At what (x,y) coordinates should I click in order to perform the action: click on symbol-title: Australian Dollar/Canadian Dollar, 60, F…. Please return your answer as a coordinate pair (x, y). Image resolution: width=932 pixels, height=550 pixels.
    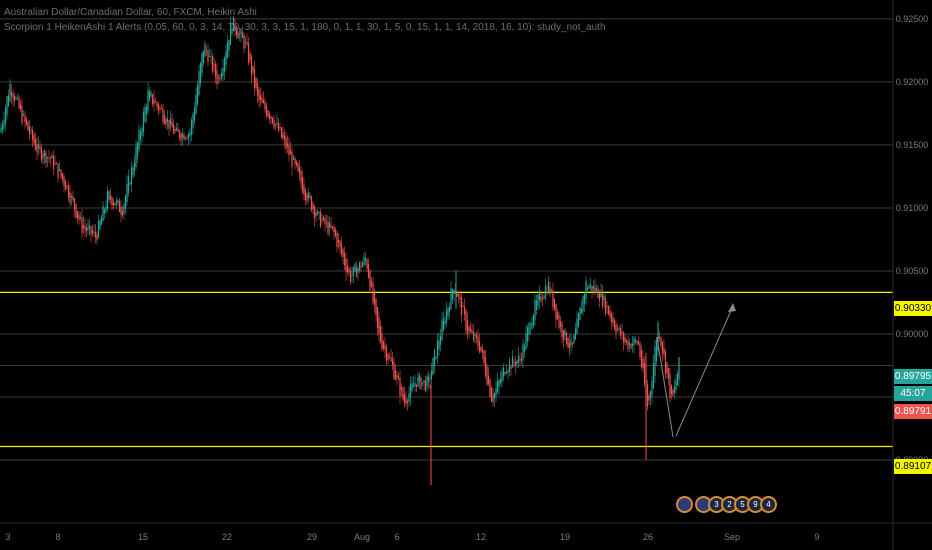
    Looking at the image, I should click on (305, 12).